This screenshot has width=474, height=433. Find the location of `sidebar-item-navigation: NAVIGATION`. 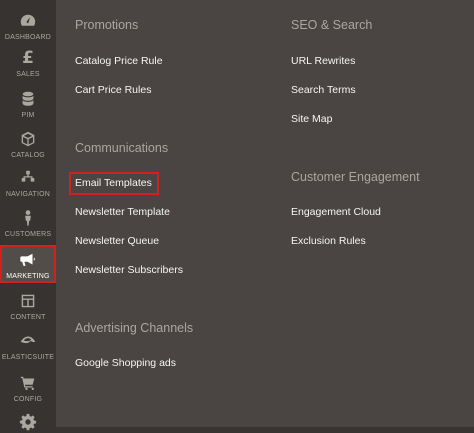

sidebar-item-navigation: NAVIGATION is located at coordinates (28, 182).